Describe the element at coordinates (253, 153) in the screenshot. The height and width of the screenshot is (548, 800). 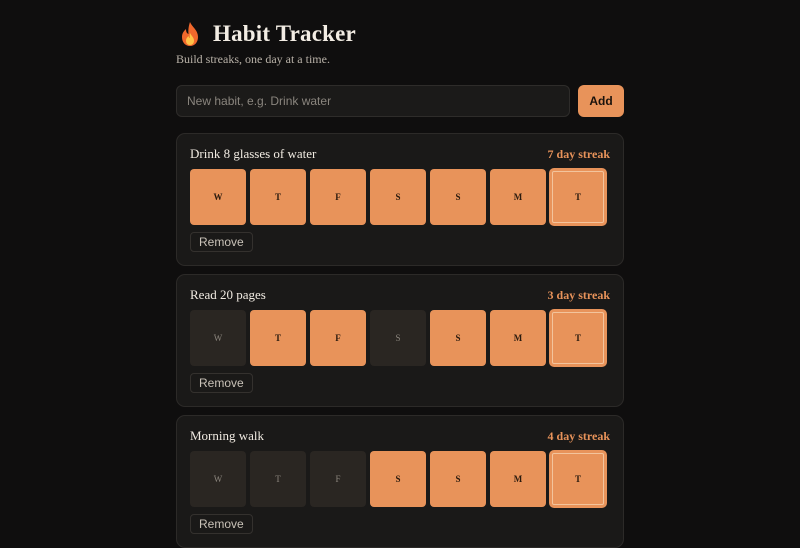
I see `habit-name: Drink 8 glasses of water` at that location.